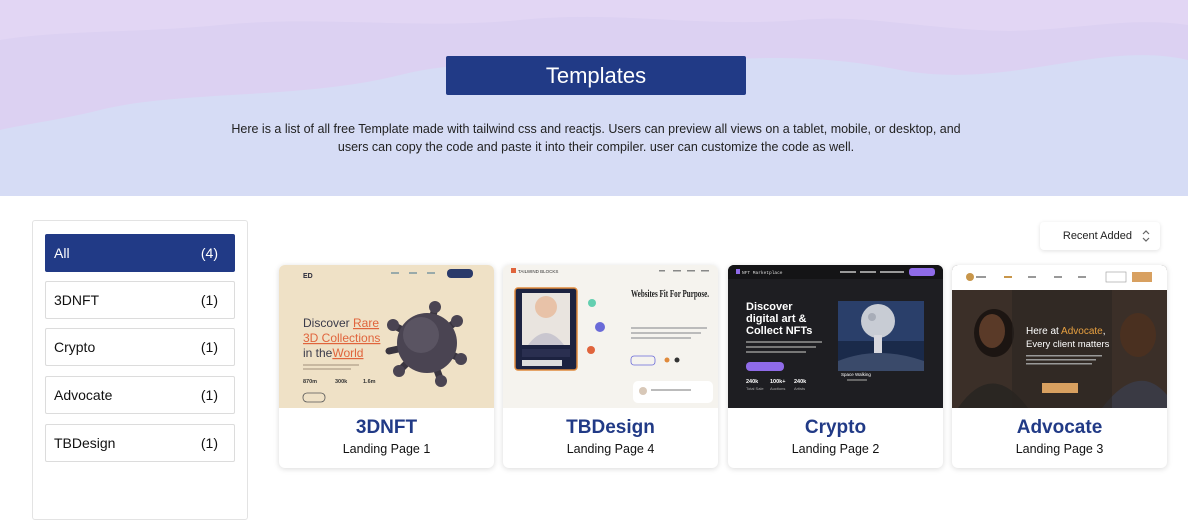 The height and width of the screenshot is (531, 1188). I want to click on sort-label: Recent Added, so click(1097, 236).